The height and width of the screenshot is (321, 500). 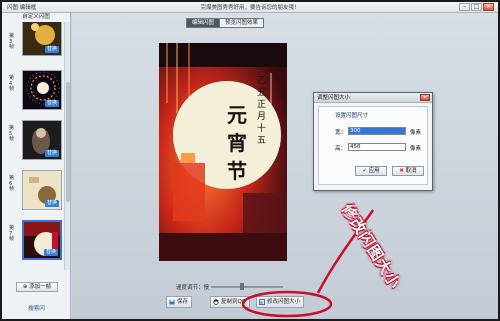 What do you see at coordinates (377, 147) in the screenshot?
I see `height-input` at bounding box center [377, 147].